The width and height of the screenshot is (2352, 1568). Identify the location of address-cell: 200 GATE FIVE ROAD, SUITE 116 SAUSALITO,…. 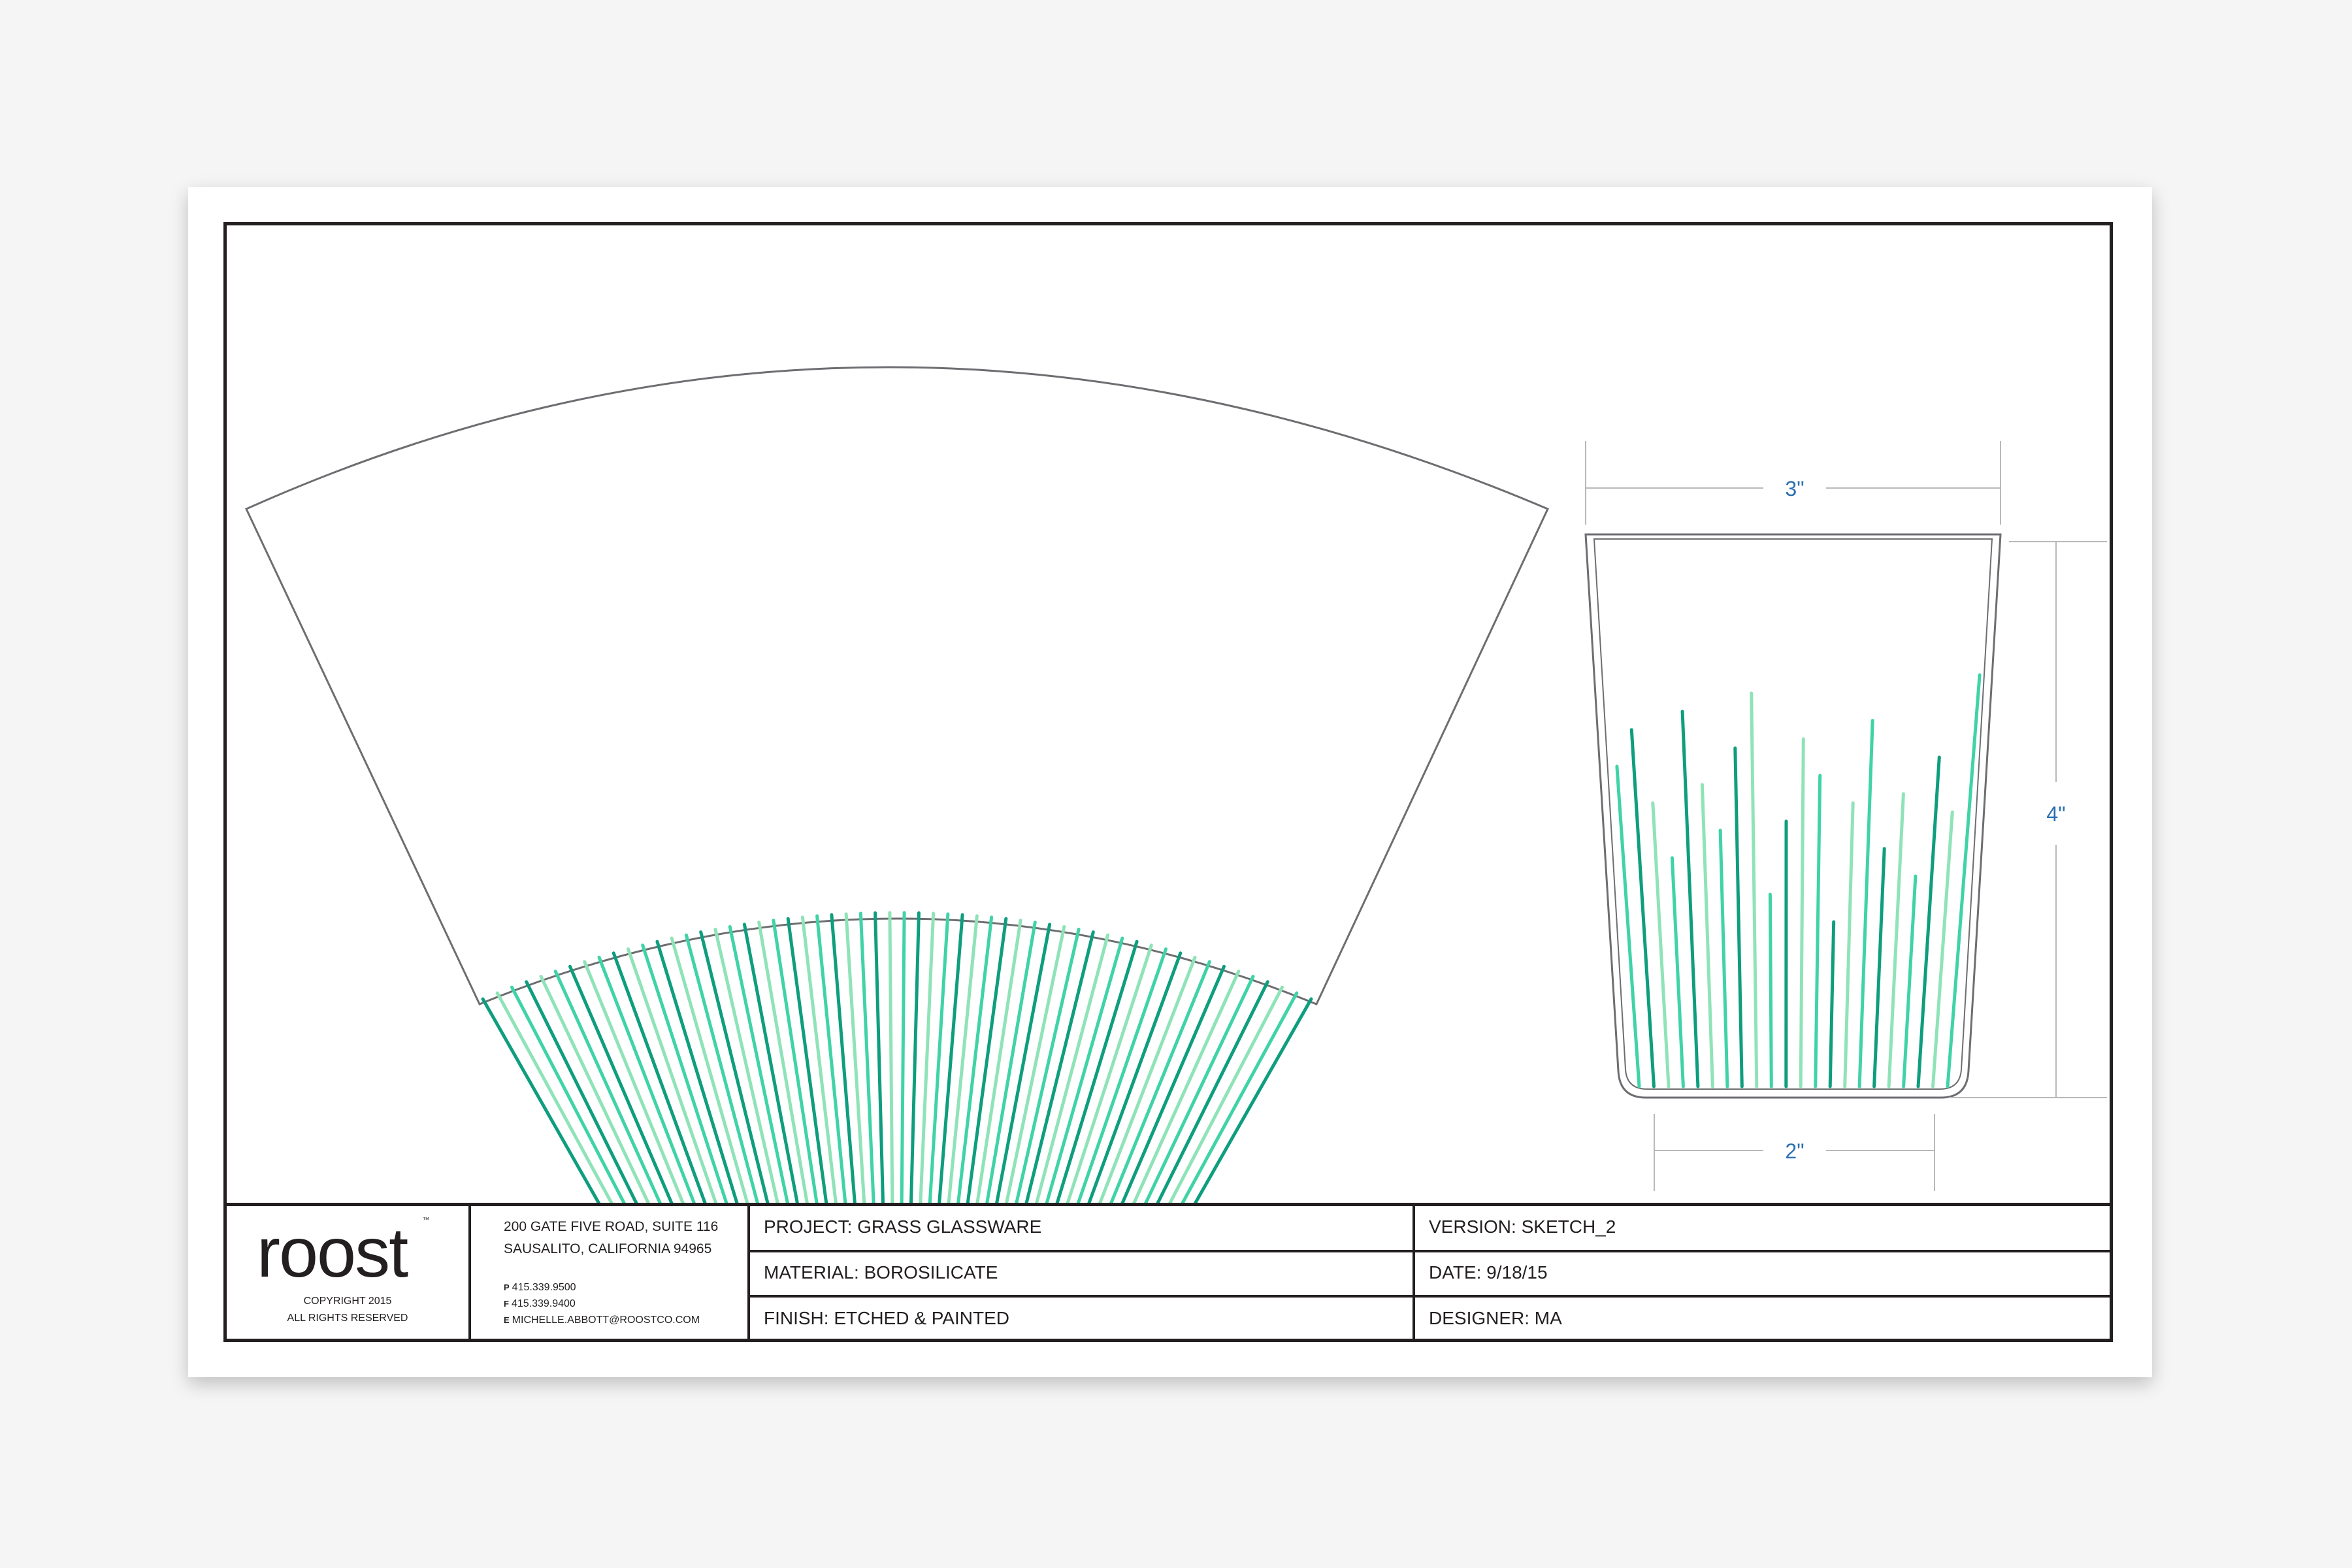
(609, 1272).